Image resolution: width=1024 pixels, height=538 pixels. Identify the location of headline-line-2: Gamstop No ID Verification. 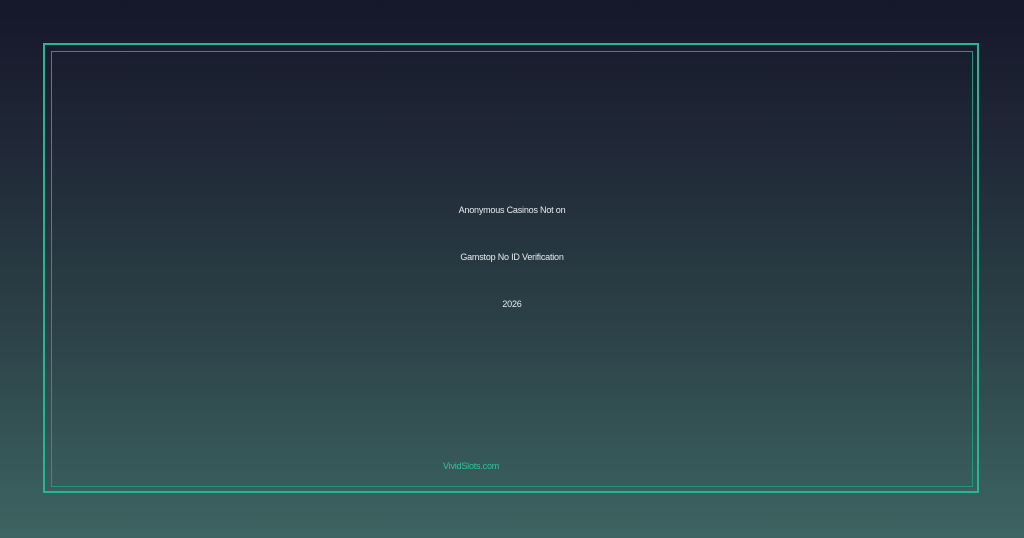
(512, 257).